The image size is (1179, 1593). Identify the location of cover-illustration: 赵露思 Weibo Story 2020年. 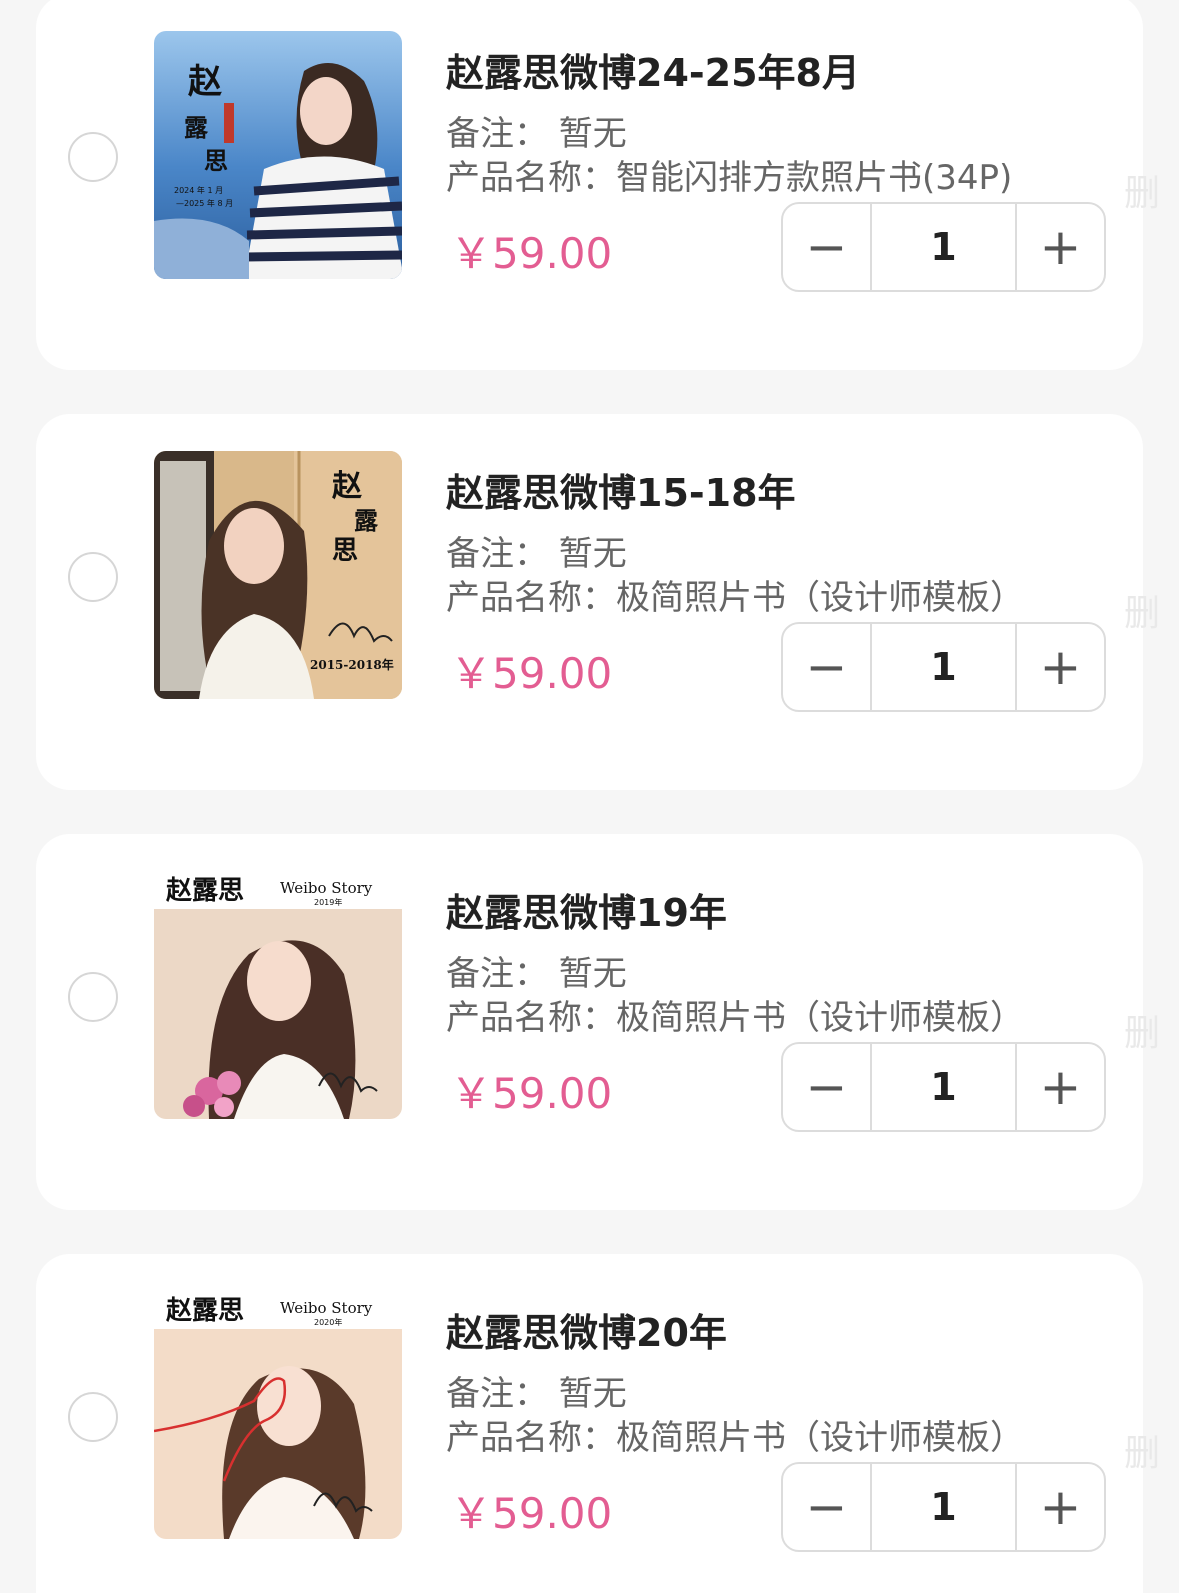
(278, 1415).